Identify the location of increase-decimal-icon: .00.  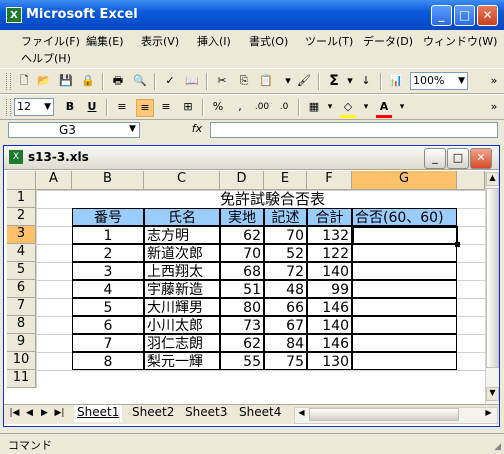
(262, 107).